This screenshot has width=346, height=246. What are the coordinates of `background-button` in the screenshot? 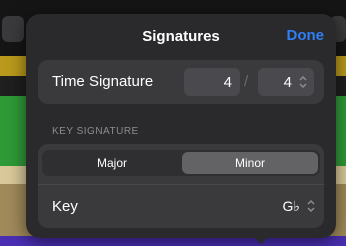 It's located at (13, 29).